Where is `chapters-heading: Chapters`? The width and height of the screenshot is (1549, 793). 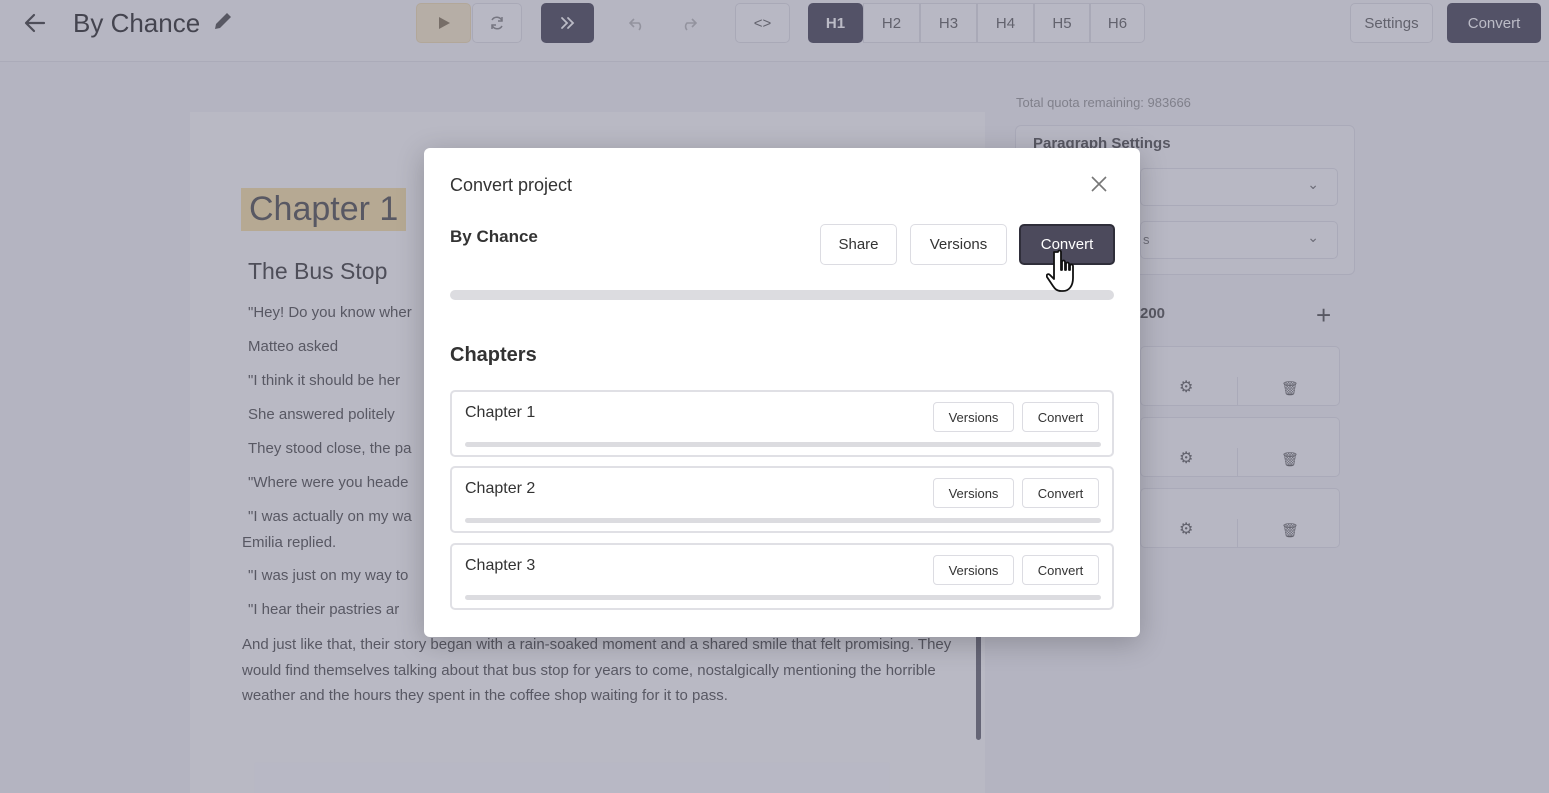 chapters-heading: Chapters is located at coordinates (493, 355).